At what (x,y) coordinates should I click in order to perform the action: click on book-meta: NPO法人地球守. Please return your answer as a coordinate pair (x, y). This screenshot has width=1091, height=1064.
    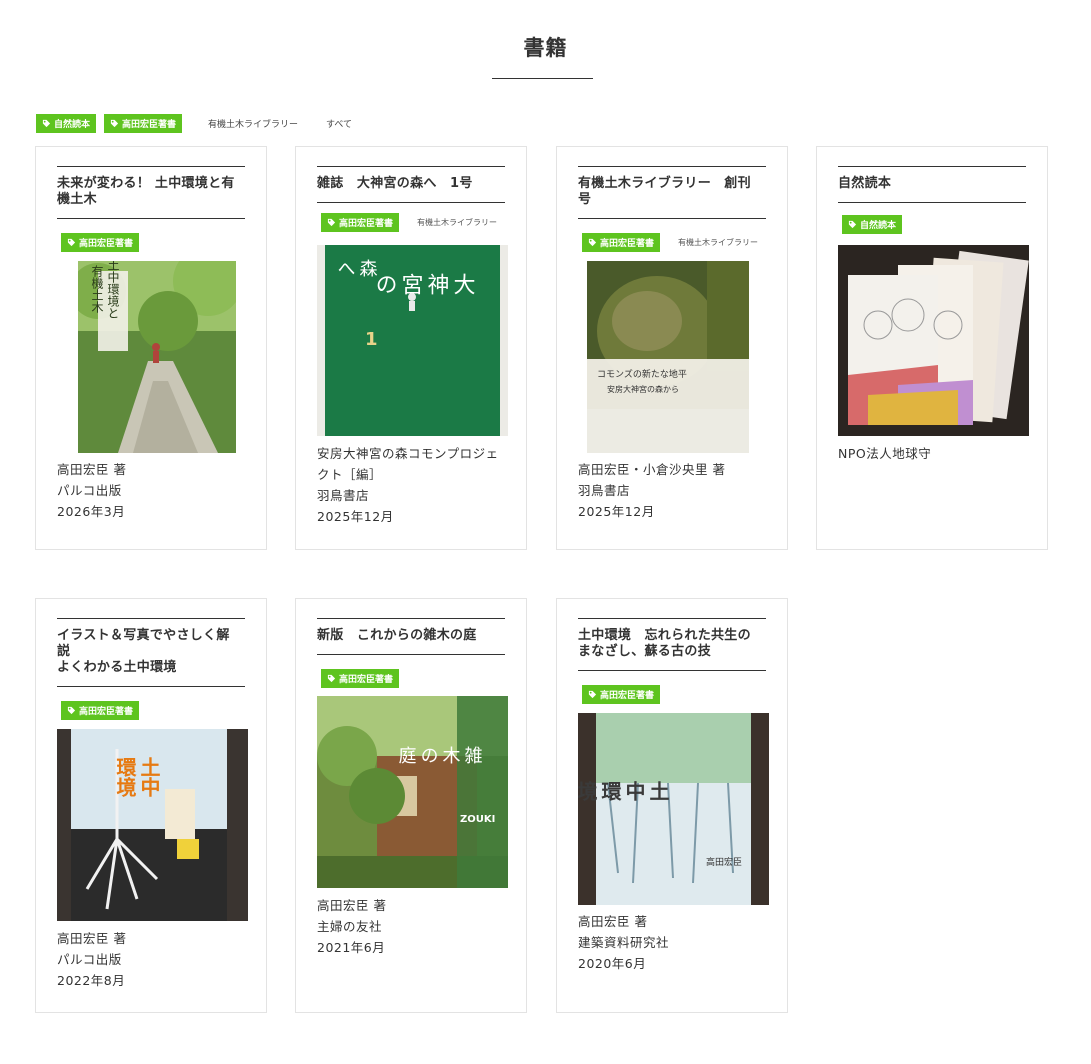
    Looking at the image, I should click on (933, 453).